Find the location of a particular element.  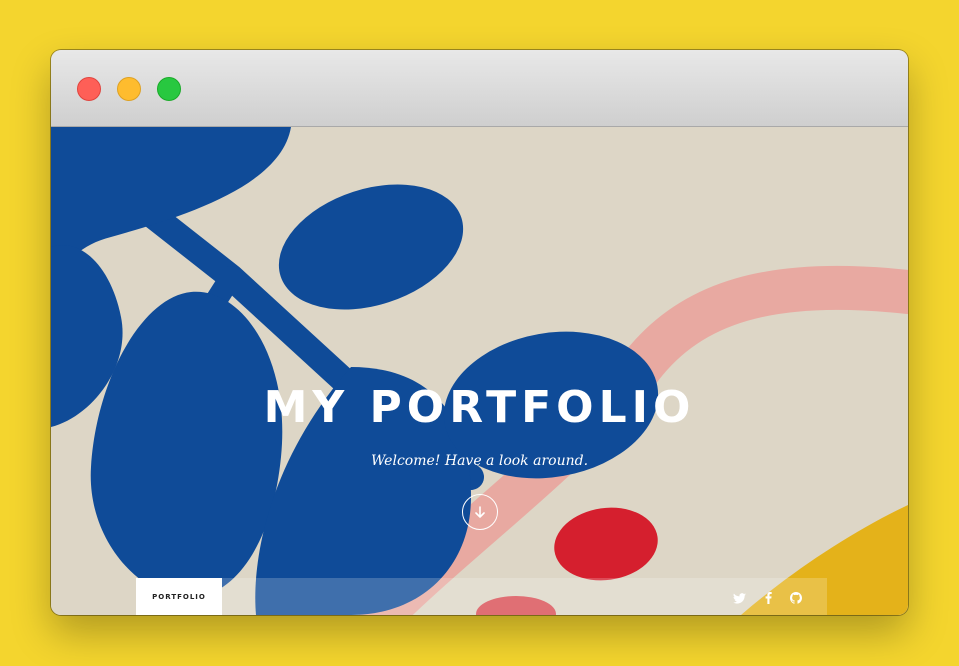

zoom-button is located at coordinates (169, 89).